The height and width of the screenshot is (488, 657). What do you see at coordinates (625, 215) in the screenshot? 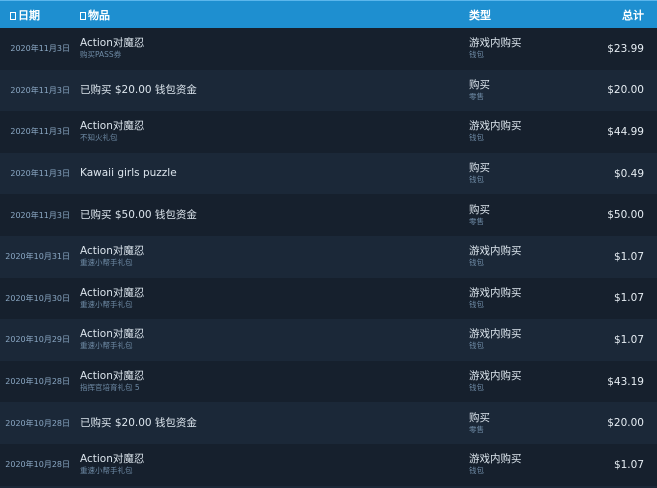
I see `row-total: $50.00` at bounding box center [625, 215].